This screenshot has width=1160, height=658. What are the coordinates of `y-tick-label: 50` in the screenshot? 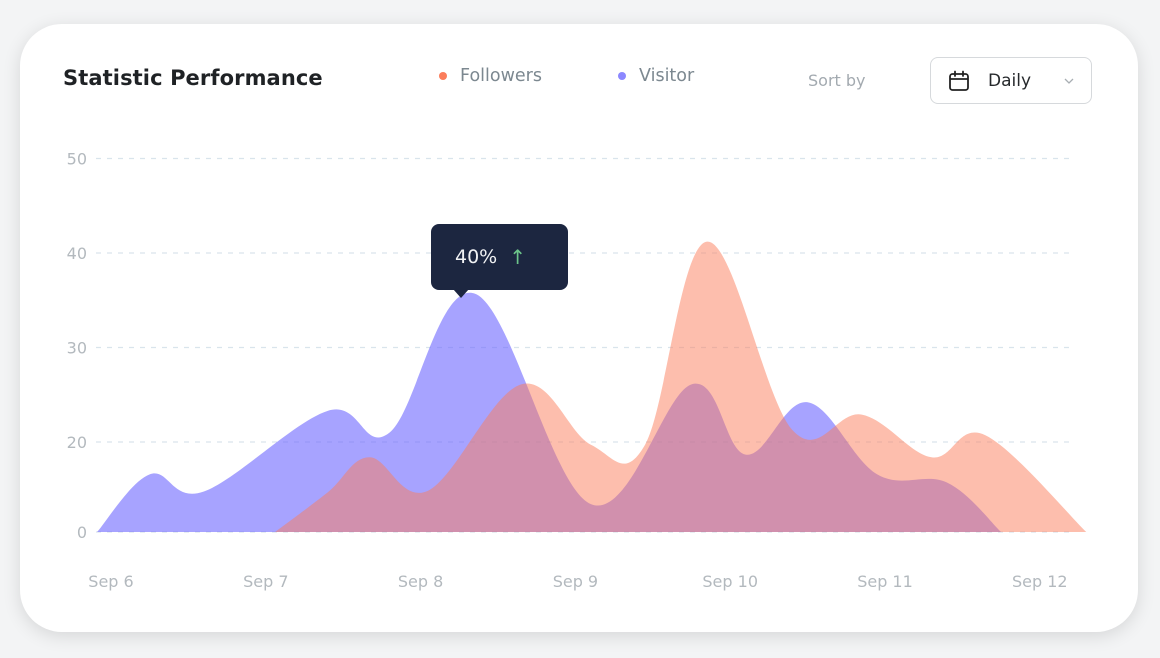 It's located at (77, 159).